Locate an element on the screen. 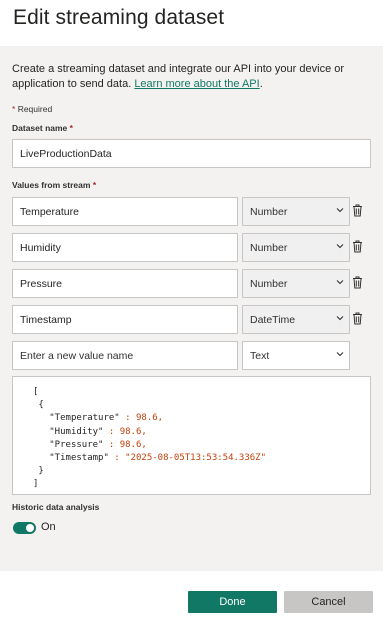 The height and width of the screenshot is (624, 383). values-from-stream-label: Values from stream * is located at coordinates (54, 185).